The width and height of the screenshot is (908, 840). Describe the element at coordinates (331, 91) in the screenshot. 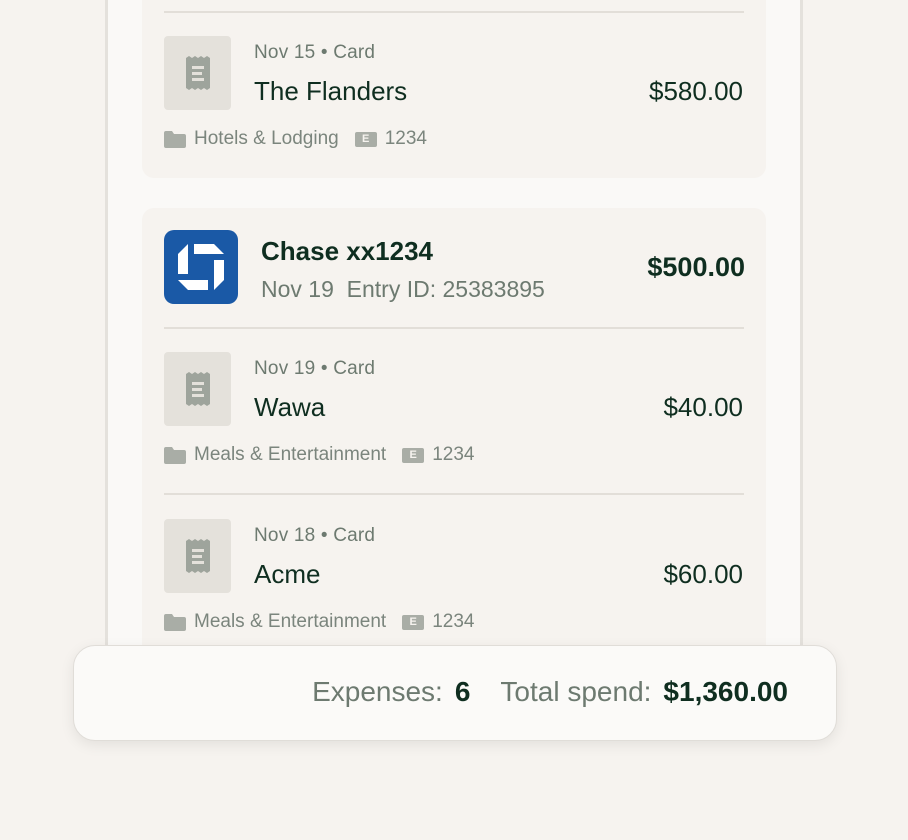

I see `merchant-name: The Flanders` at that location.